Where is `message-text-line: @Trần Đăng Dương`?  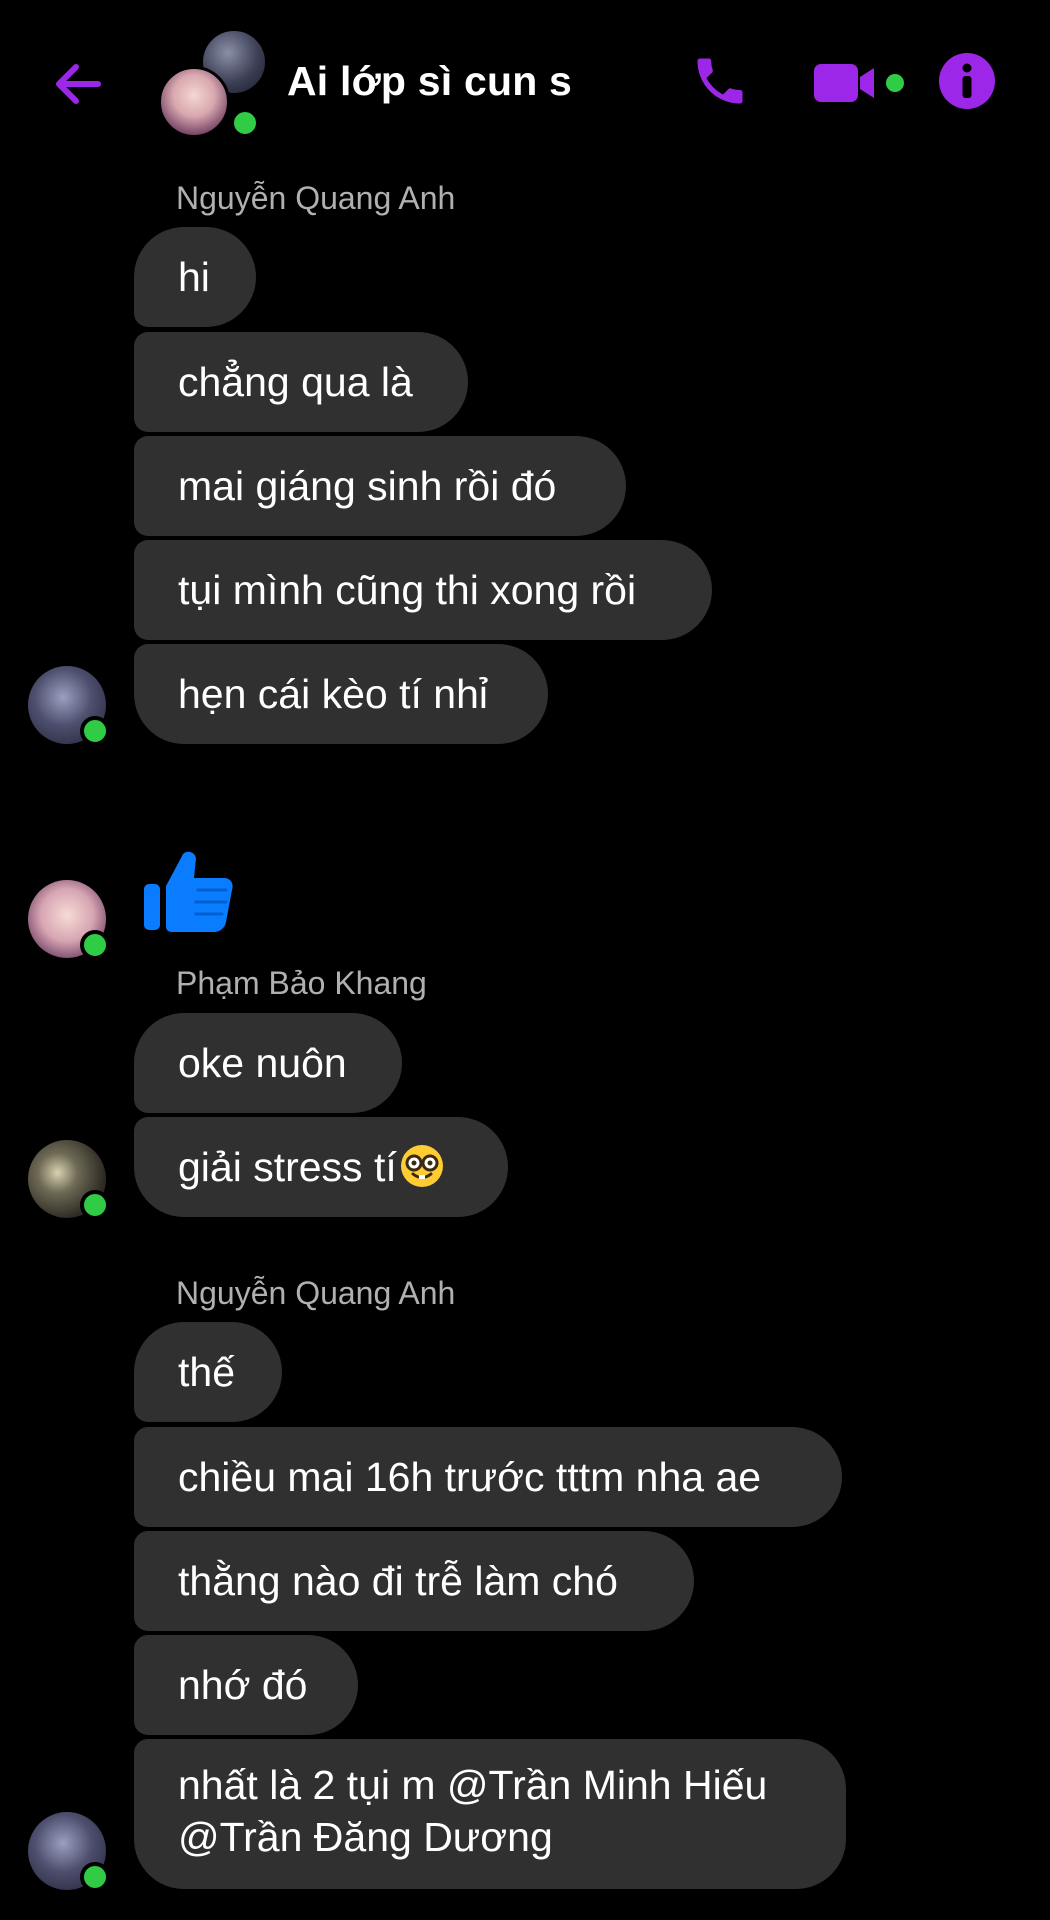
message-text-line: @Trần Đăng Dương is located at coordinates (365, 1837).